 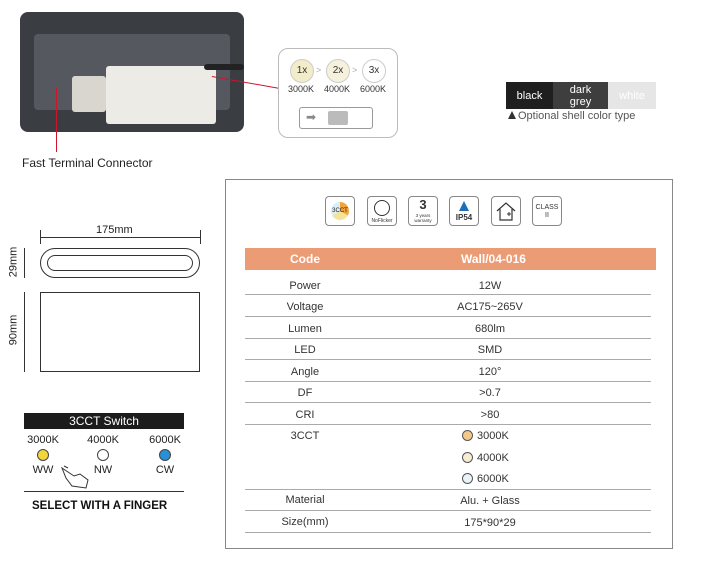 I want to click on cct-swatch-4000k, so click(x=467, y=457).